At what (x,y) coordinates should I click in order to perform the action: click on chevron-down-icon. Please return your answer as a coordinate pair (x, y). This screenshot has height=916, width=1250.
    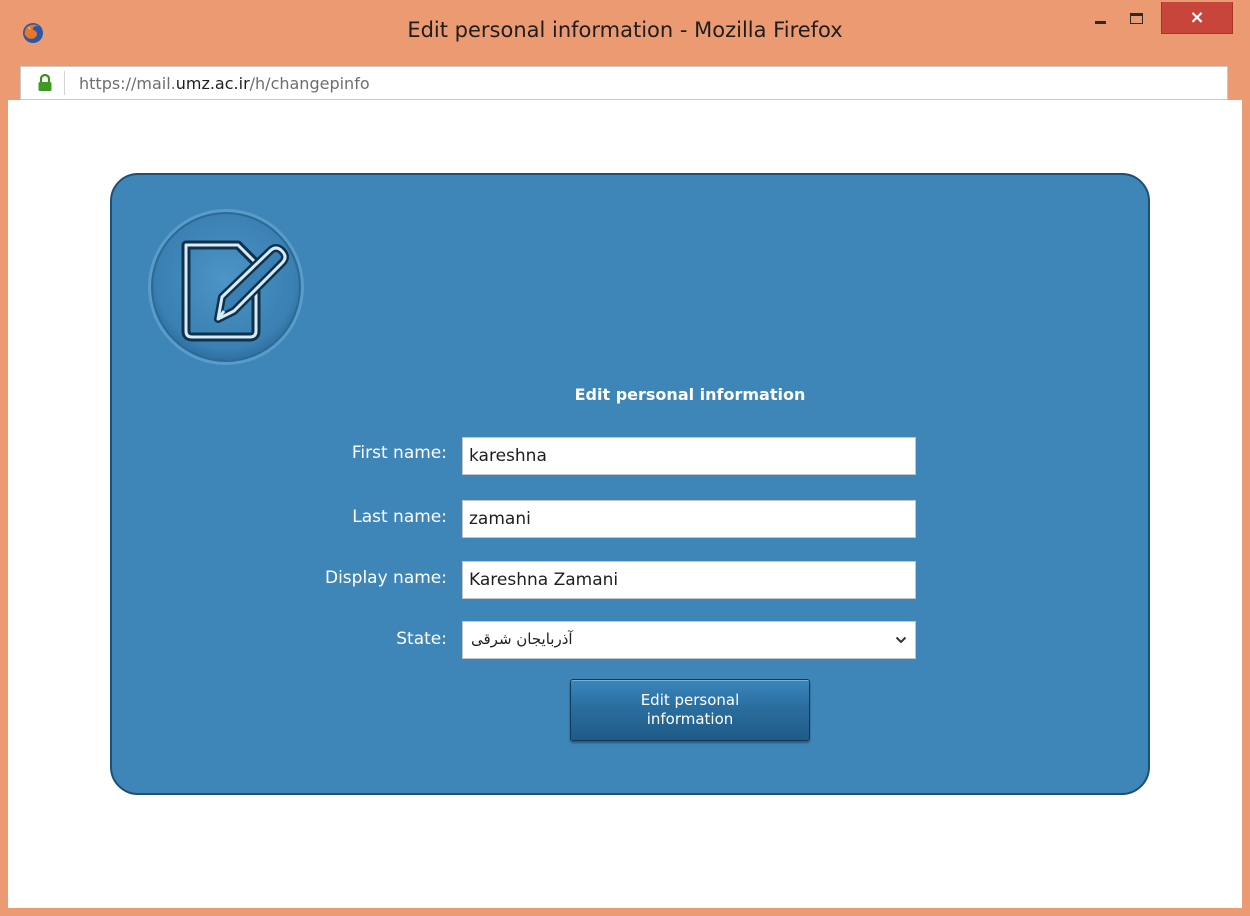
    Looking at the image, I should click on (901, 640).